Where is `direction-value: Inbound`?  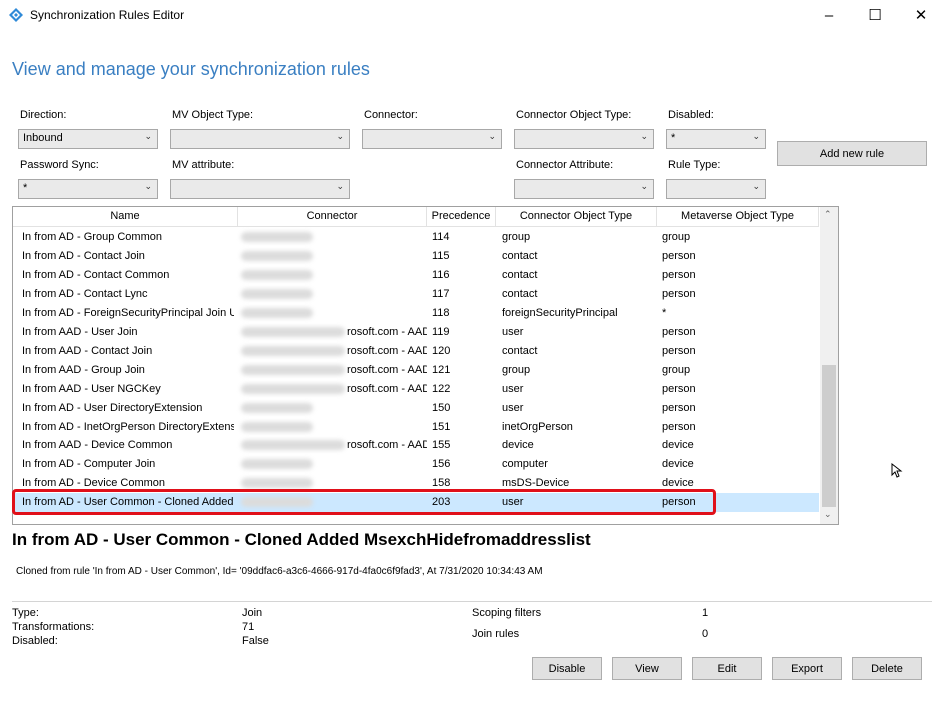
direction-value: Inbound is located at coordinates (43, 138).